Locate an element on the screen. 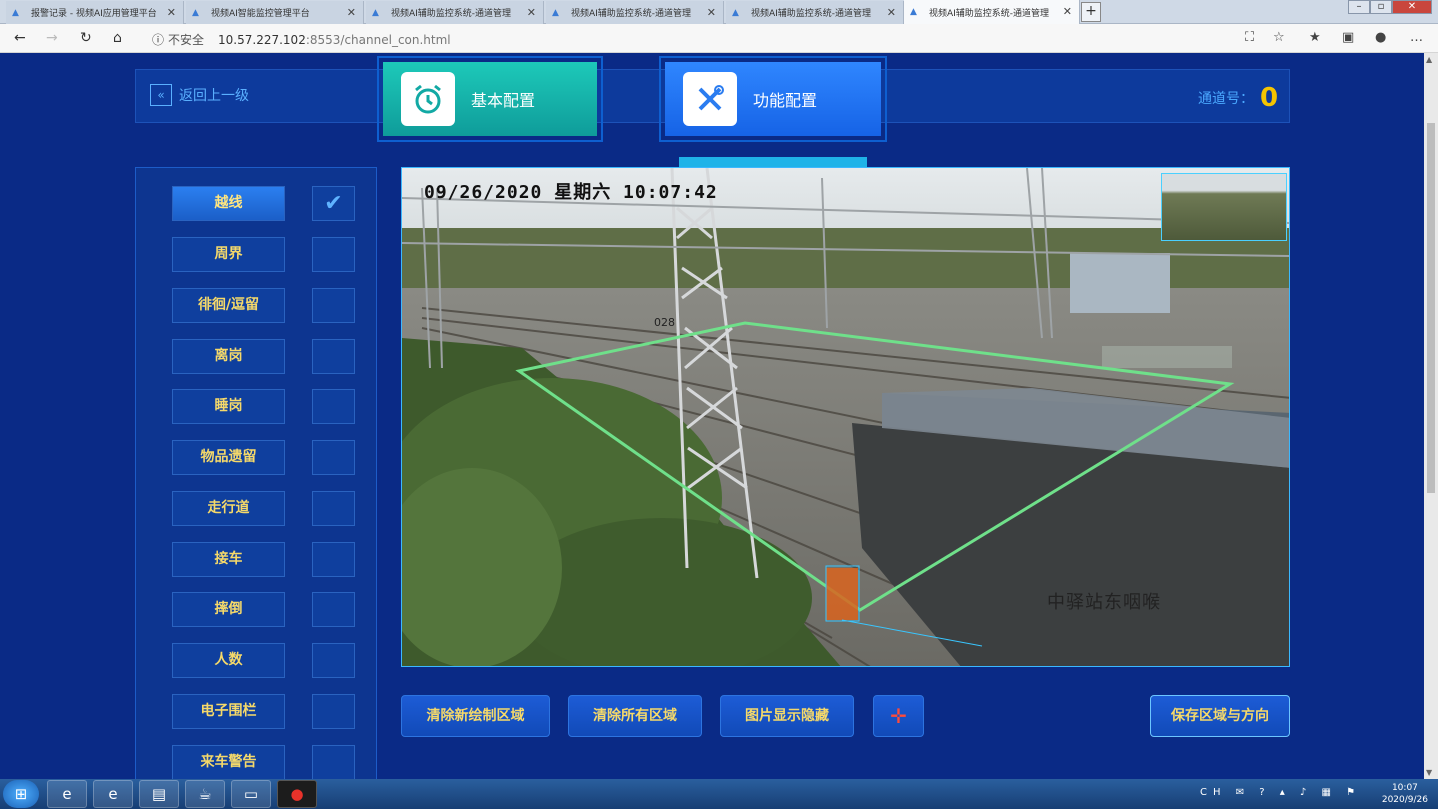 The image size is (1438, 809). close-window-icon: ✕ is located at coordinates (1412, 7).